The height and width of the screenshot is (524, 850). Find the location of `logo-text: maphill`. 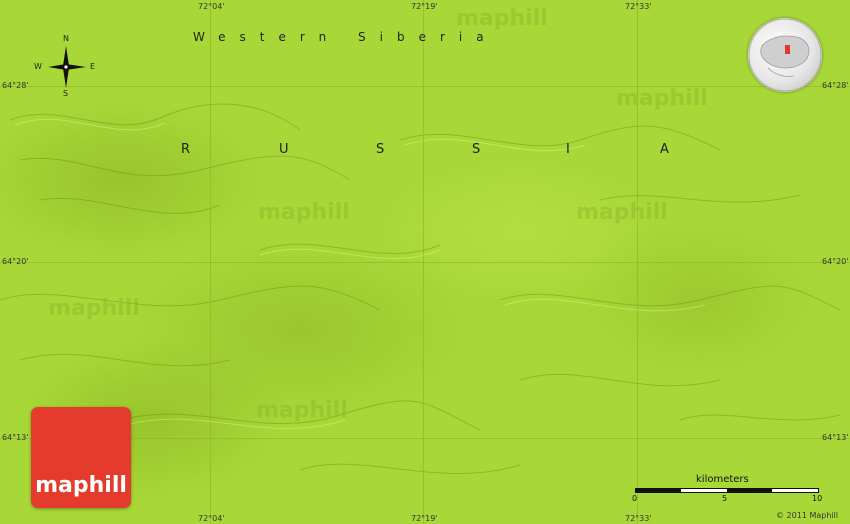

logo-text: maphill is located at coordinates (81, 485).